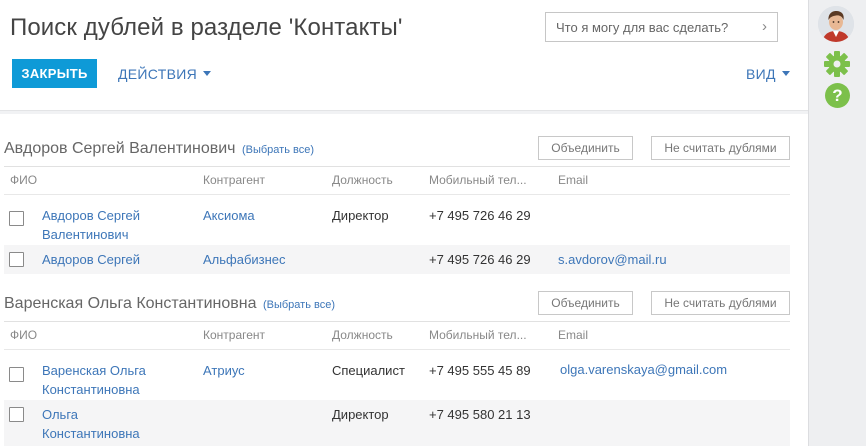 The height and width of the screenshot is (446, 866). I want to click on help-icon: ?, so click(837, 95).